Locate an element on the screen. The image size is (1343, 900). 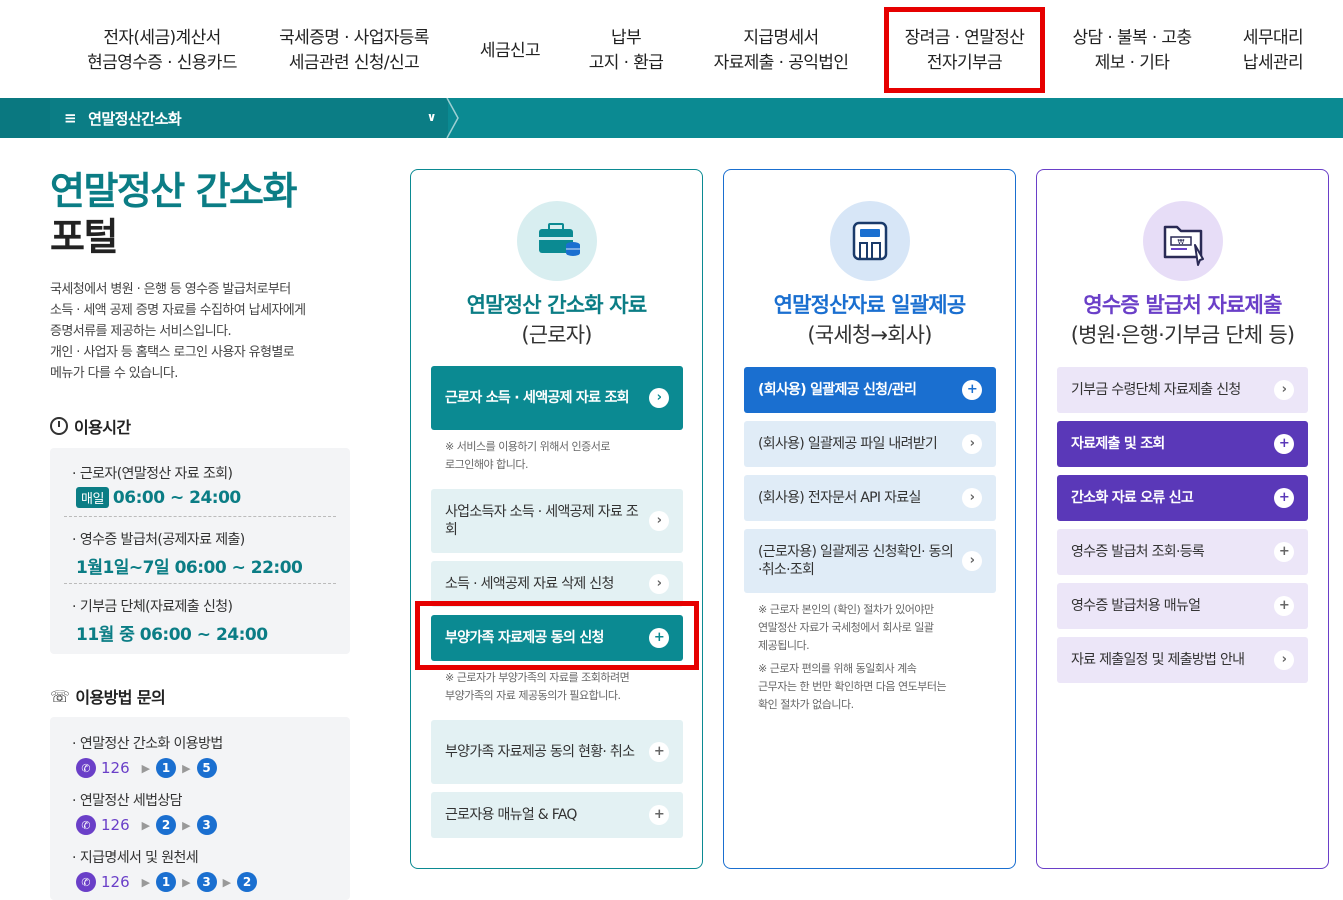
card-subtitle: (국세청→회사) is located at coordinates (869, 335).